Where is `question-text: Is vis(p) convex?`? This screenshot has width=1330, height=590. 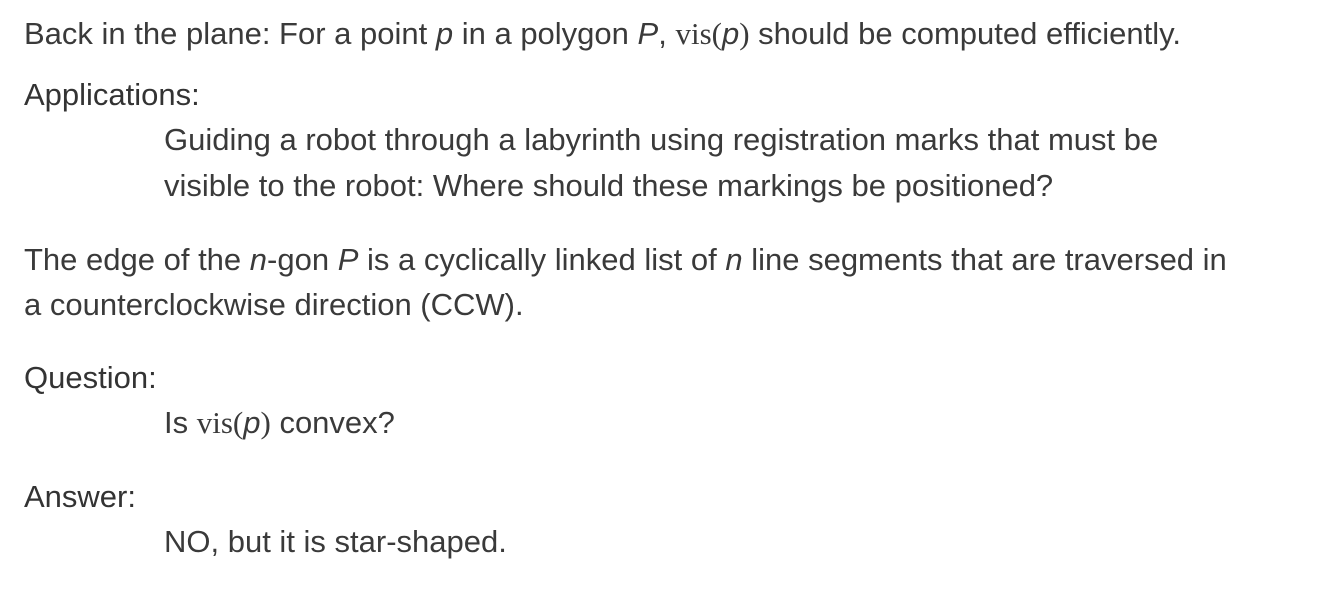
question-text: Is vis(p) convex? is located at coordinates (279, 422).